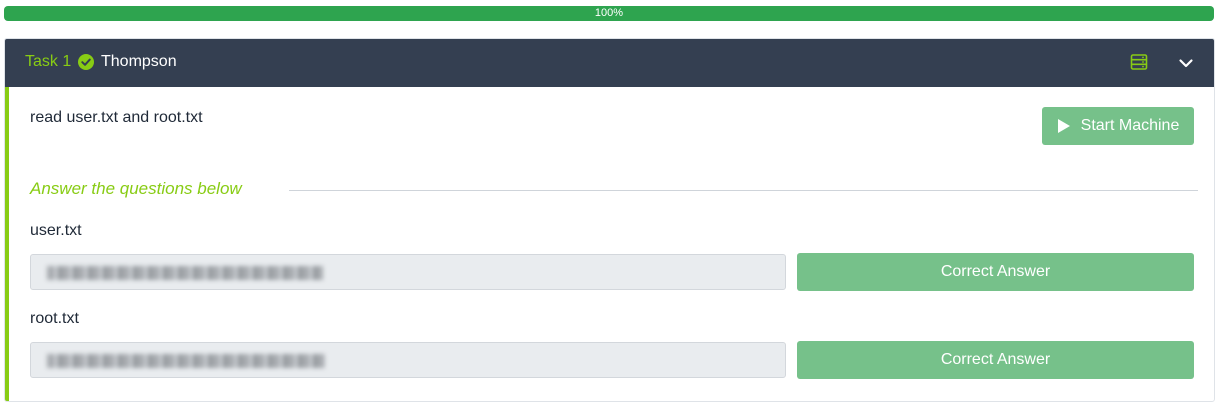  I want to click on play-icon, so click(1063, 126).